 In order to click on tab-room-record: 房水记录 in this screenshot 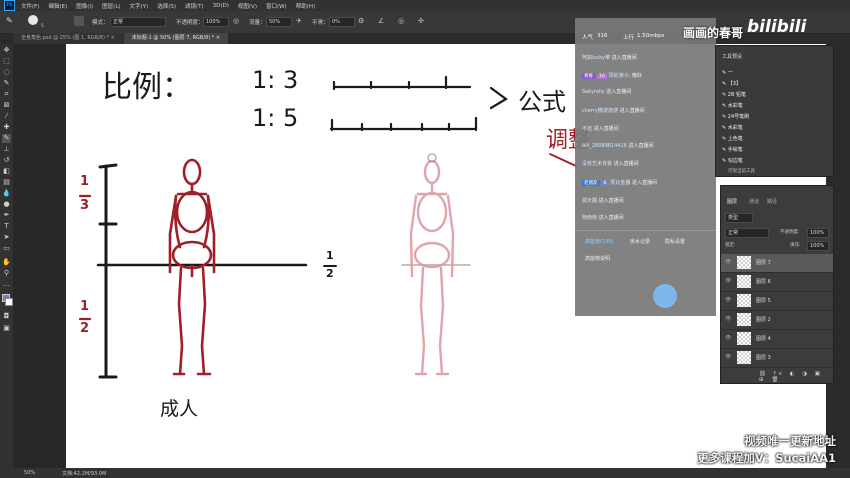, I will do `click(640, 241)`.